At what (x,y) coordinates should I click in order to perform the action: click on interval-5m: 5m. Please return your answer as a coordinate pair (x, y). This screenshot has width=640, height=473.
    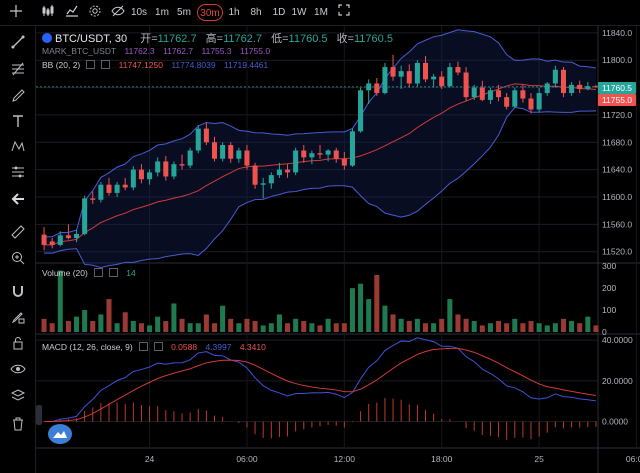
    Looking at the image, I should click on (184, 12).